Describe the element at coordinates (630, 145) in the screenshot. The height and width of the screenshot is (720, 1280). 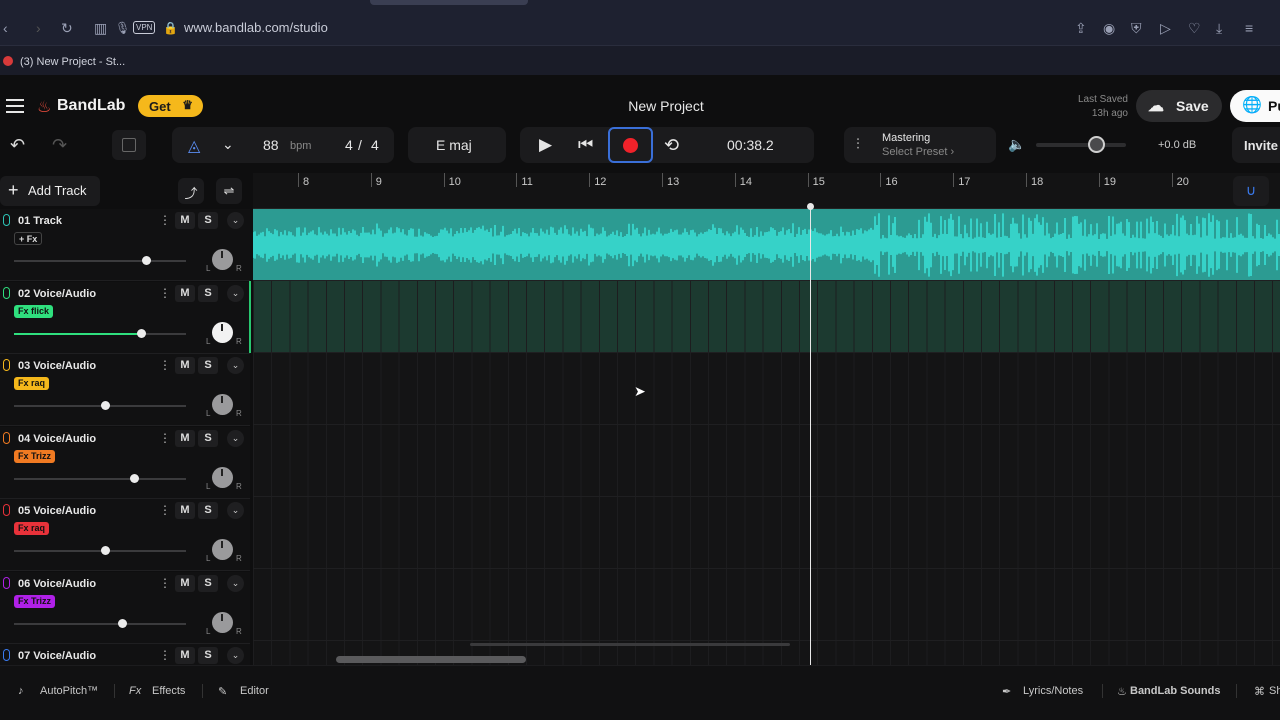
I see `record-button` at that location.